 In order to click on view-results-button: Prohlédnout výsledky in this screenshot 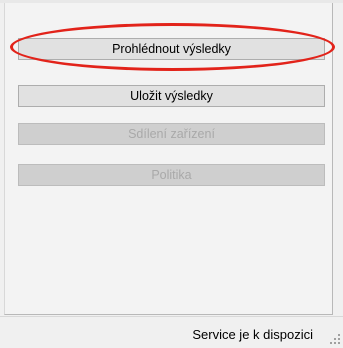, I will do `click(171, 49)`.